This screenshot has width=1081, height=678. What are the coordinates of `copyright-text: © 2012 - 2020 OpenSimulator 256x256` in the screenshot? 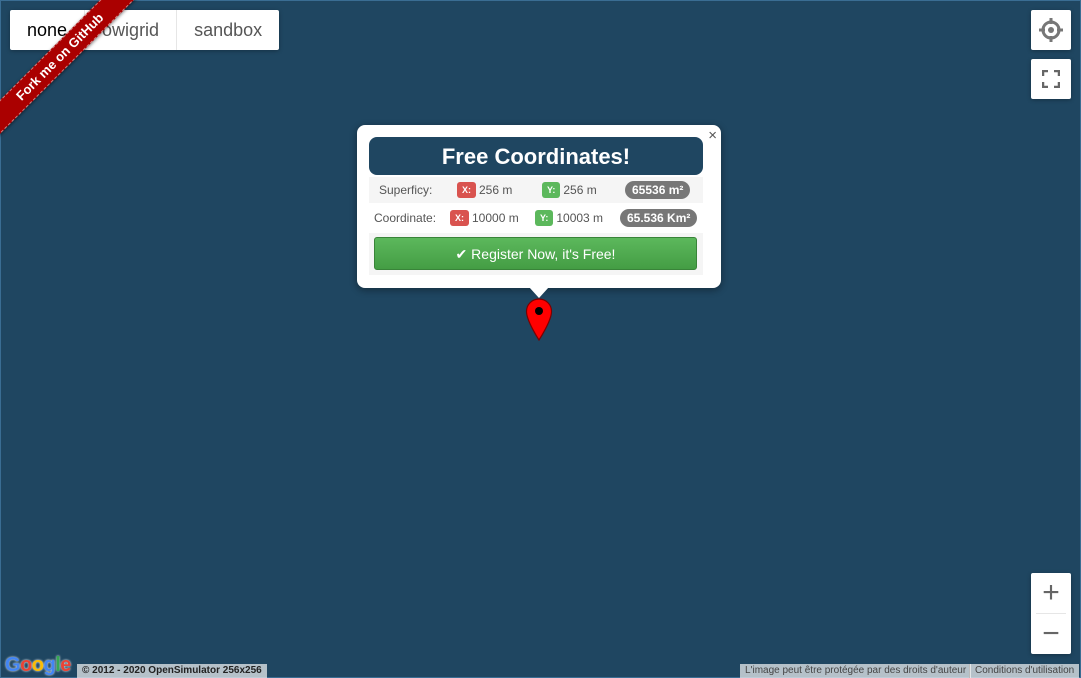 It's located at (172, 671).